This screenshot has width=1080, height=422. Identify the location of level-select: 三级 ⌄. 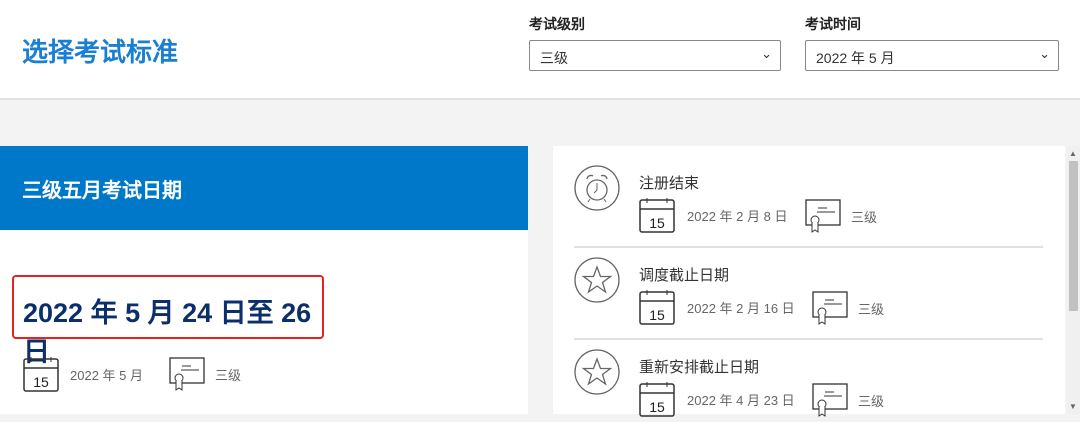
(655, 55).